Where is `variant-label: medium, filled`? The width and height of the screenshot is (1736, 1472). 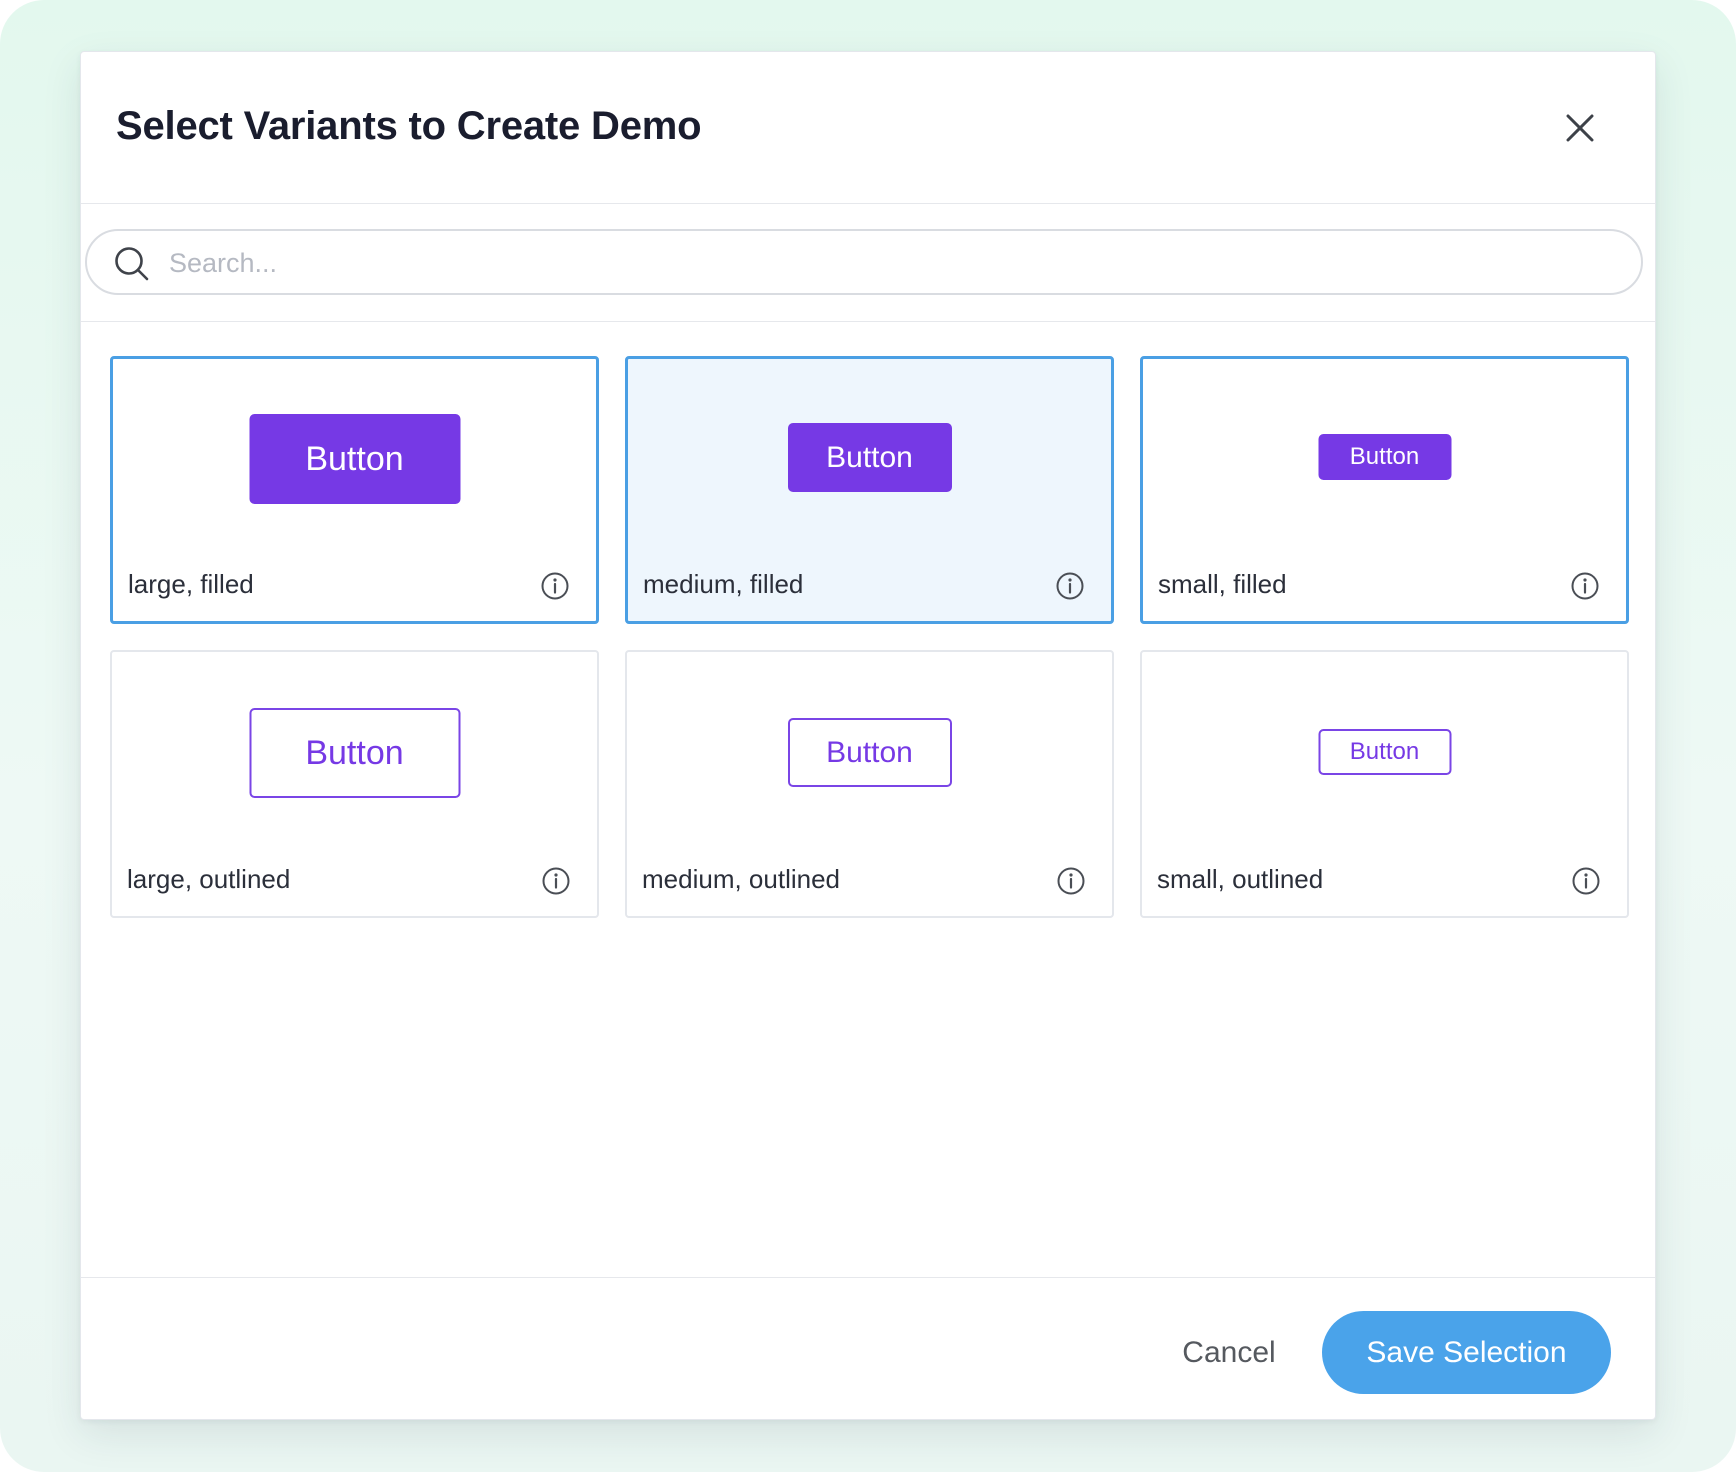
variant-label: medium, filled is located at coordinates (723, 584).